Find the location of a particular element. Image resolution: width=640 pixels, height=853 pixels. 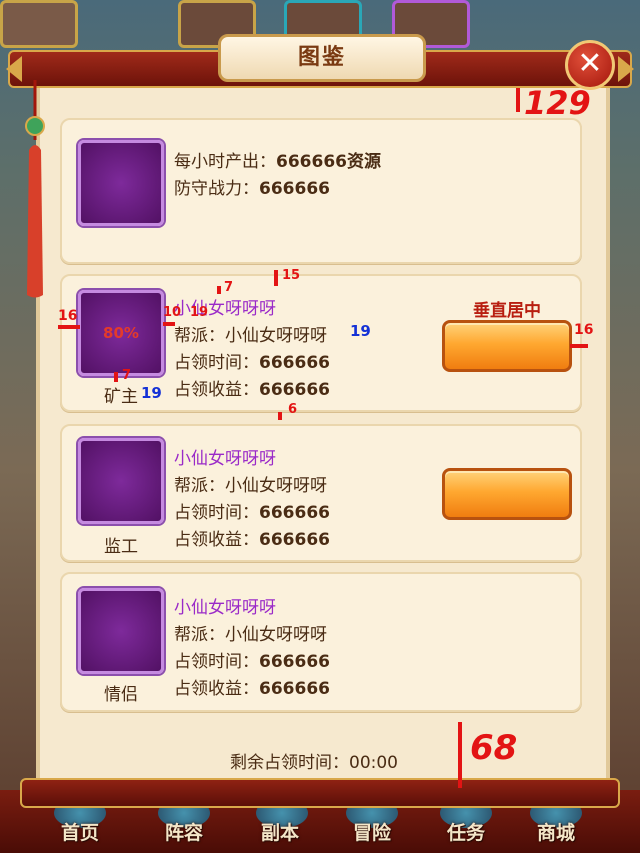

annotation-19-guild: 19 is located at coordinates (360, 331).